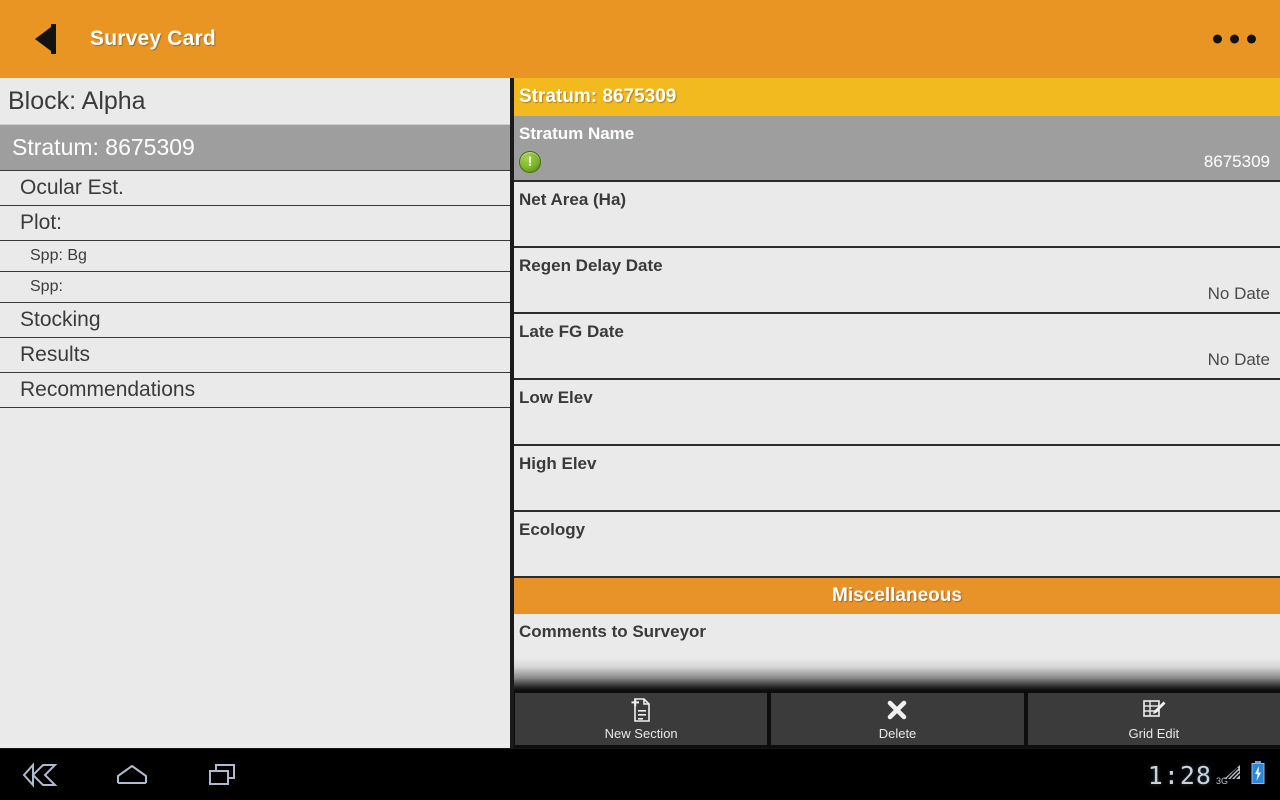 The width and height of the screenshot is (1280, 800). Describe the element at coordinates (897, 710) in the screenshot. I see `close-x-icon` at that location.